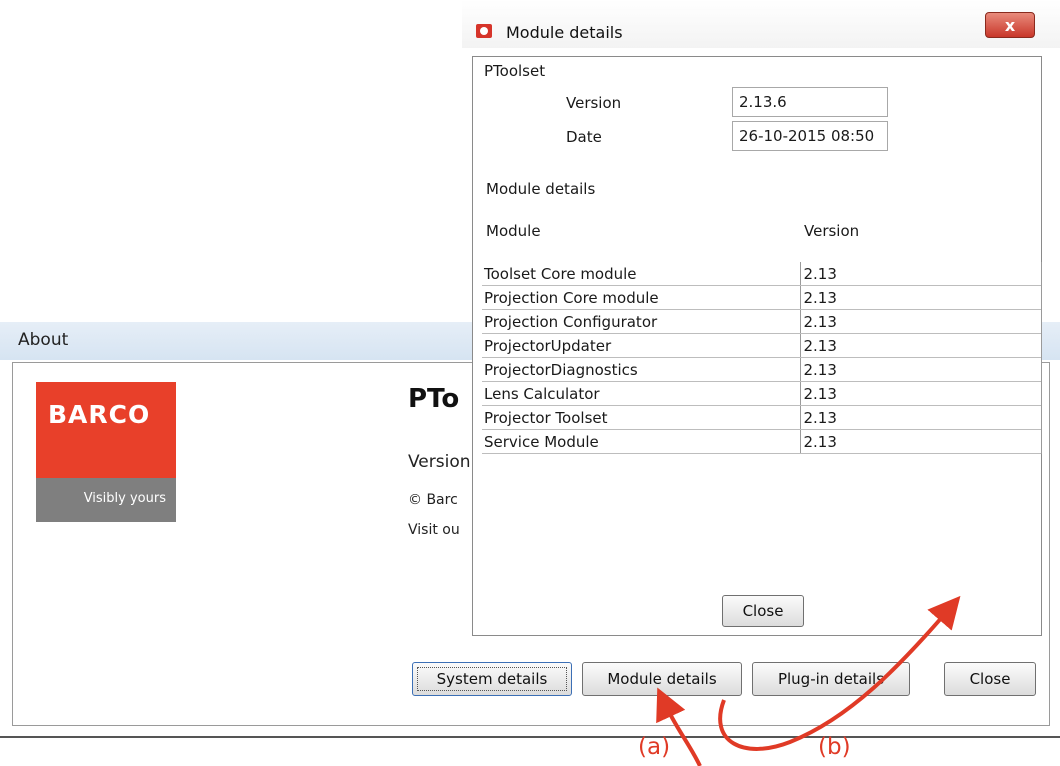 The width and height of the screenshot is (1060, 766). I want to click on module-name-cell: ProjectorDiagnostics, so click(641, 369).